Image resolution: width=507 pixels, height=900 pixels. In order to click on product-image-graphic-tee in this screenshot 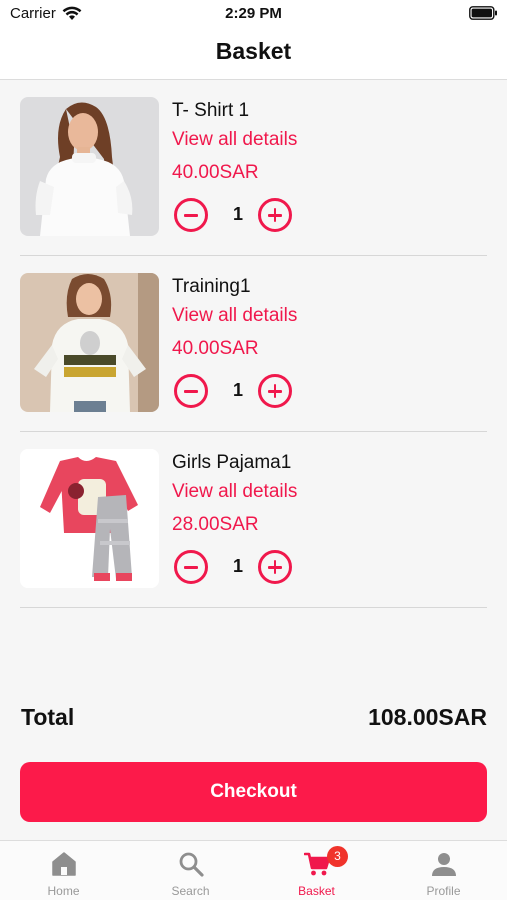, I will do `click(89, 342)`.